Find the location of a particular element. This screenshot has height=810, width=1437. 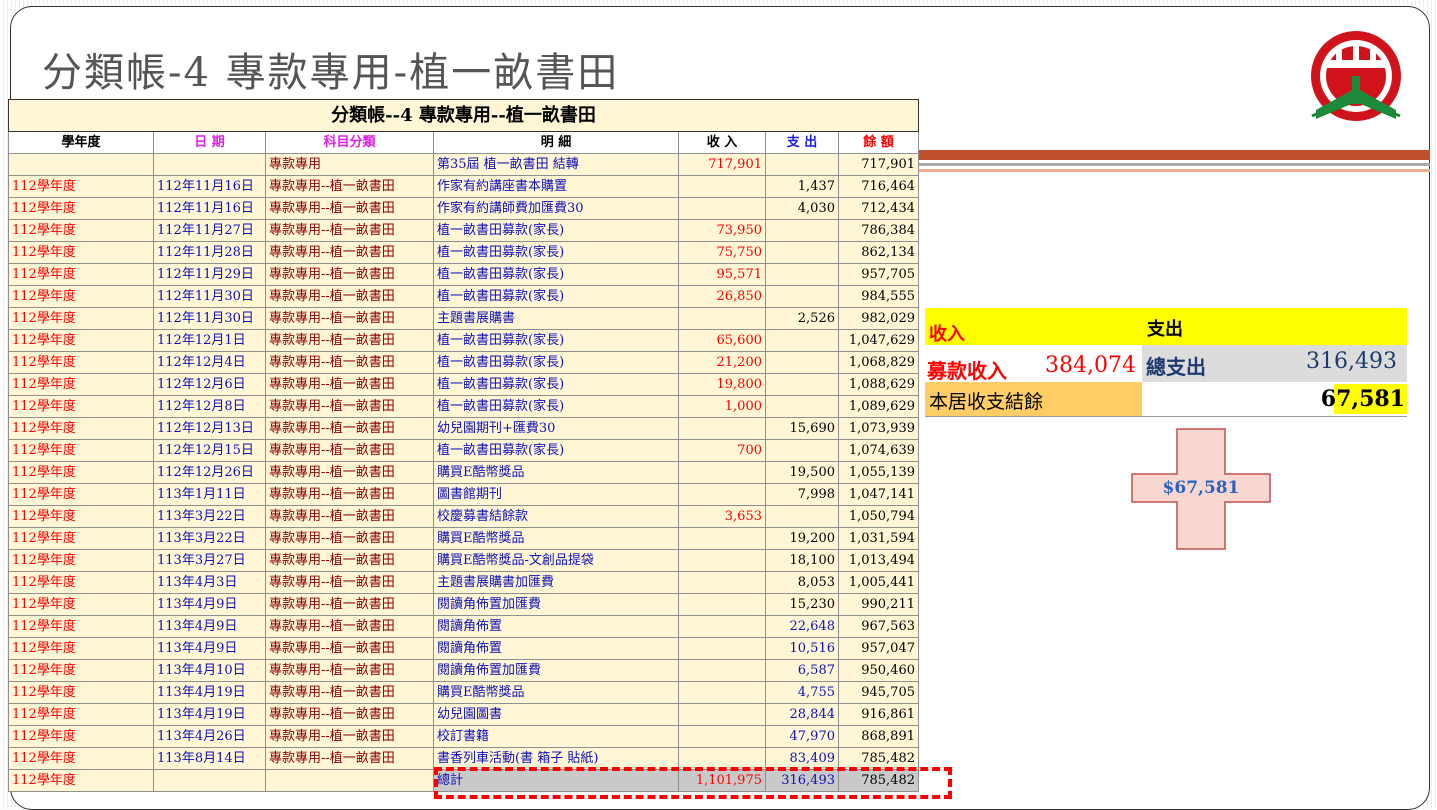

cell-balance: 1,074,639 is located at coordinates (878, 450).